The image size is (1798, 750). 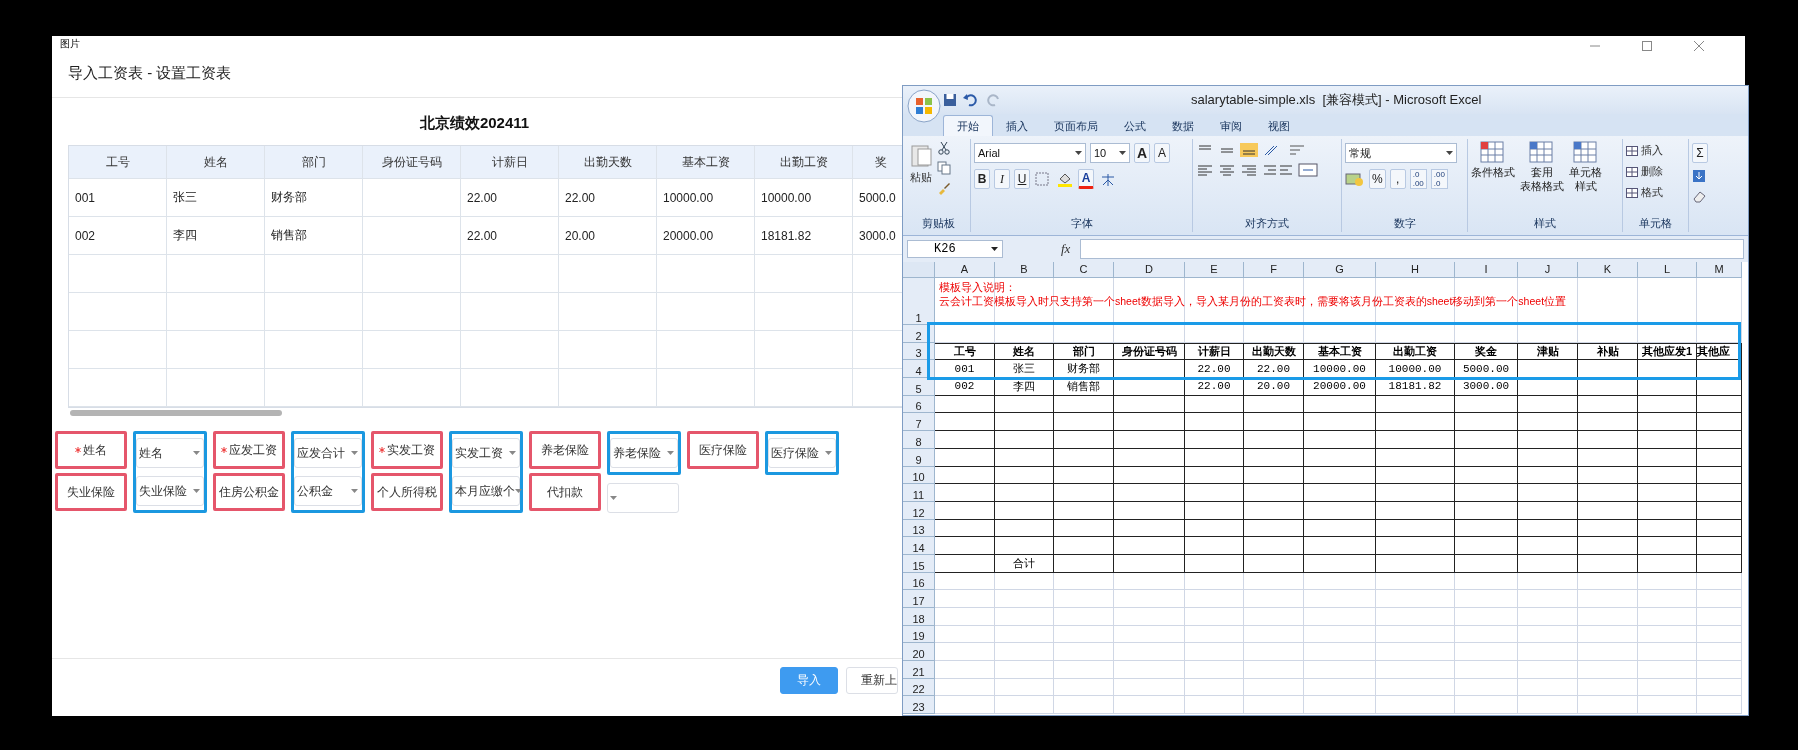 I want to click on font-style-button: B, so click(x=982, y=179).